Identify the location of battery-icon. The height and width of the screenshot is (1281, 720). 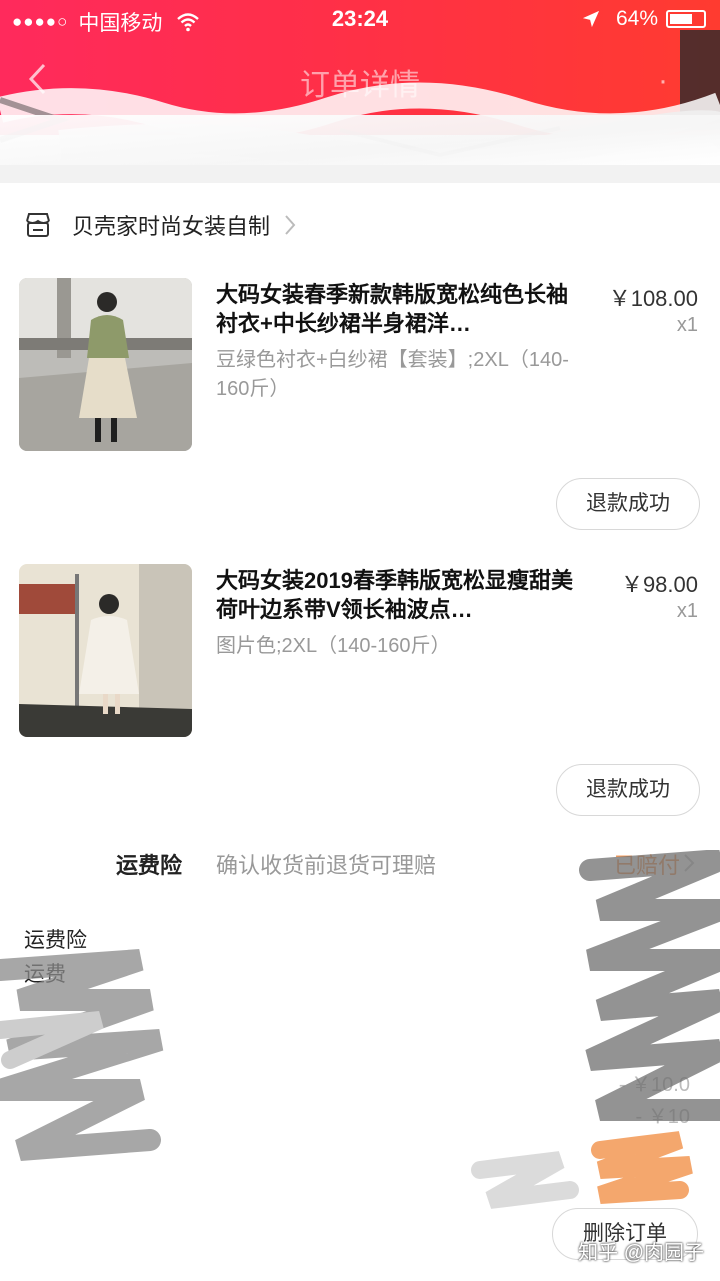
(686, 19).